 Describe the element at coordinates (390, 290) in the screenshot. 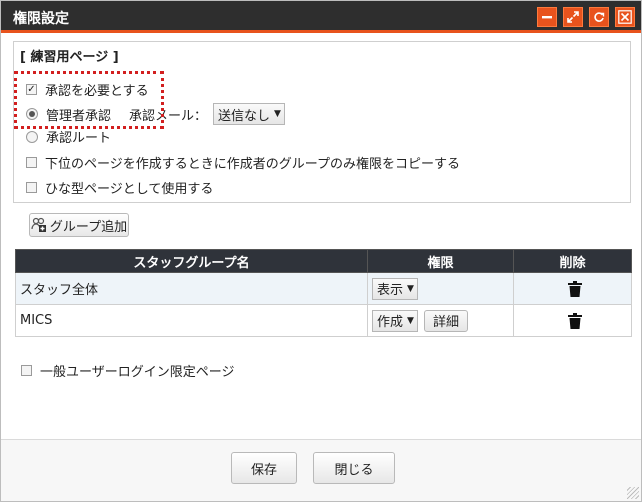

I see `permission-value: 表示` at that location.